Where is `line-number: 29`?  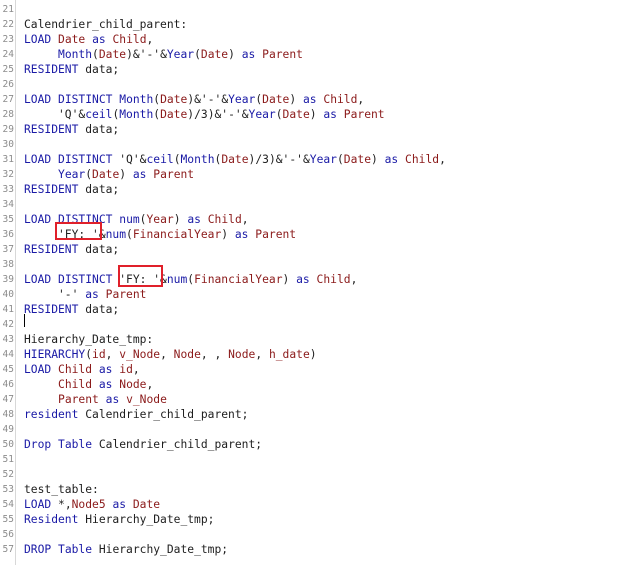
line-number: 29 is located at coordinates (8, 129).